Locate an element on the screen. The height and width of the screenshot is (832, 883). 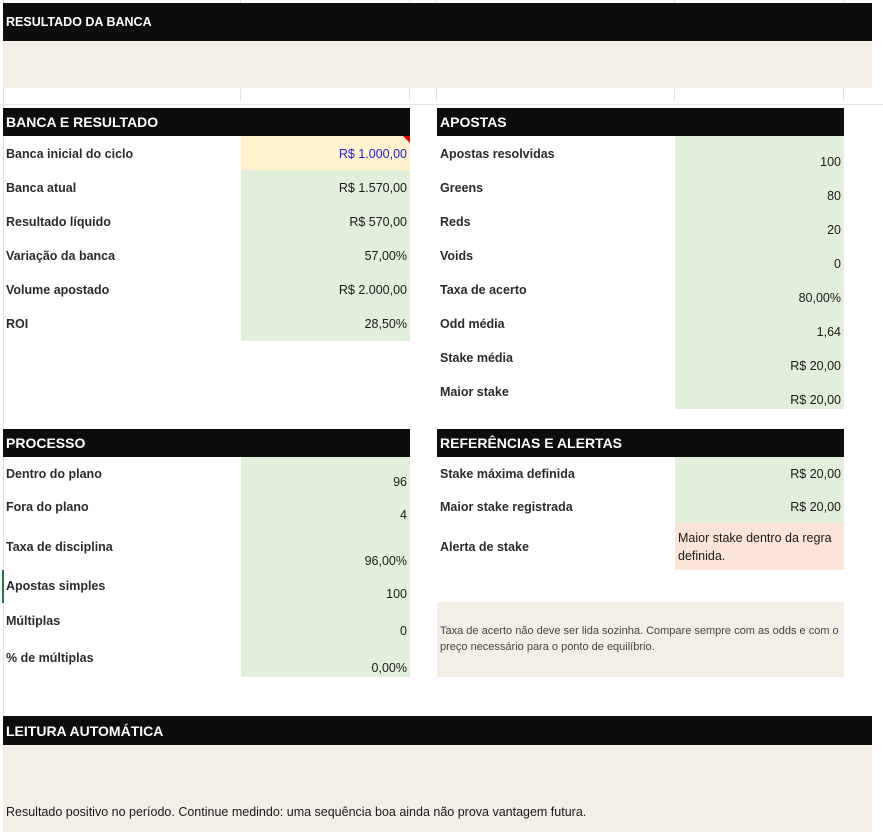
banca-value: R$ 1.570,00 is located at coordinates (372, 188).